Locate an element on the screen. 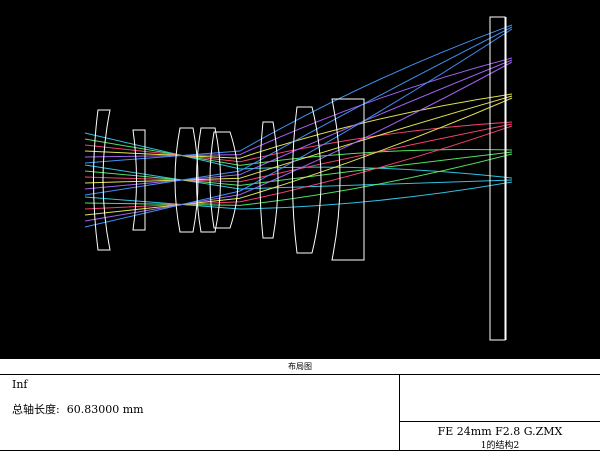 This screenshot has width=600, height=451. object-distance: Inf is located at coordinates (20, 384).